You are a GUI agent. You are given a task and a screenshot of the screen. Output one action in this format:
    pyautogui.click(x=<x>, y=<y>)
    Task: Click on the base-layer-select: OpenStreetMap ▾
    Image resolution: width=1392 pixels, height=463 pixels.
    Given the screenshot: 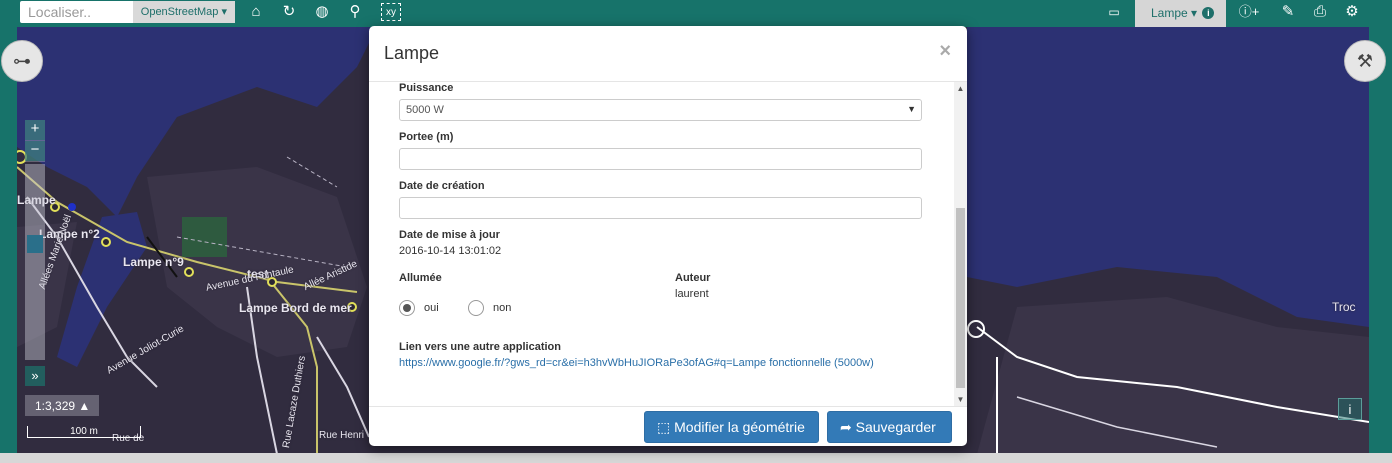 What is the action you would take?
    pyautogui.click(x=183, y=12)
    